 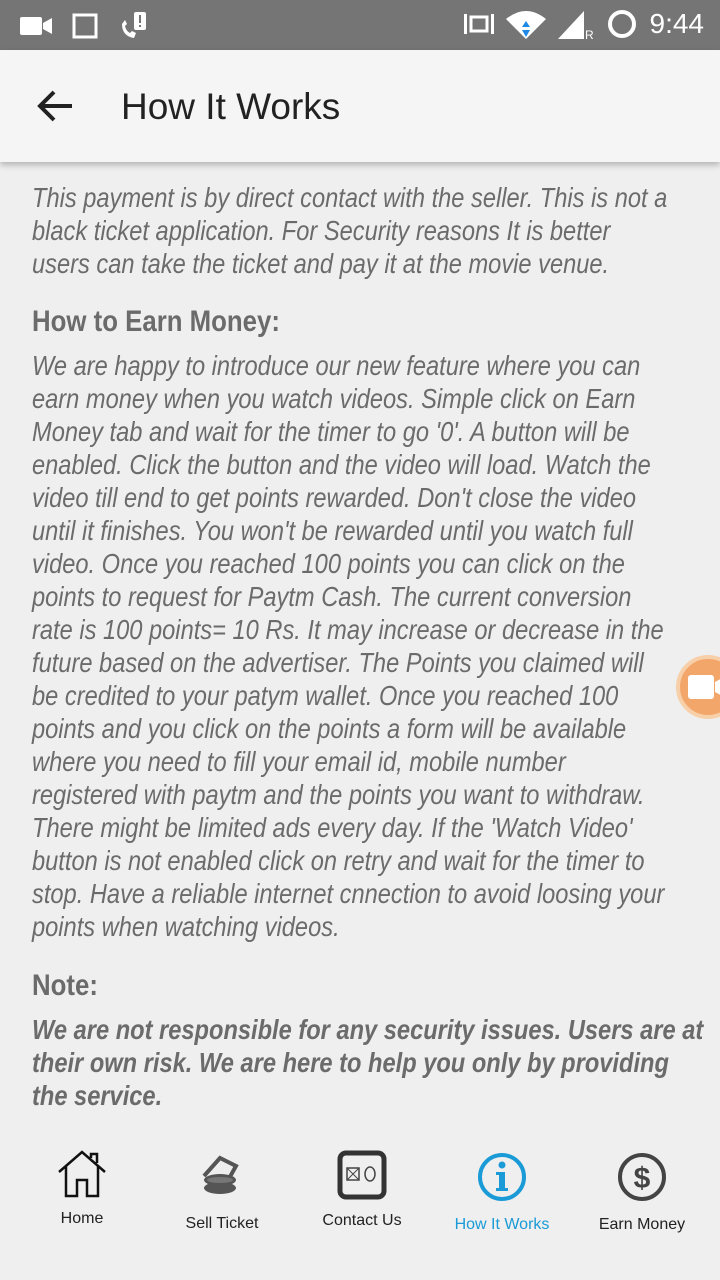 I want to click on info-icon, so click(x=502, y=1177).